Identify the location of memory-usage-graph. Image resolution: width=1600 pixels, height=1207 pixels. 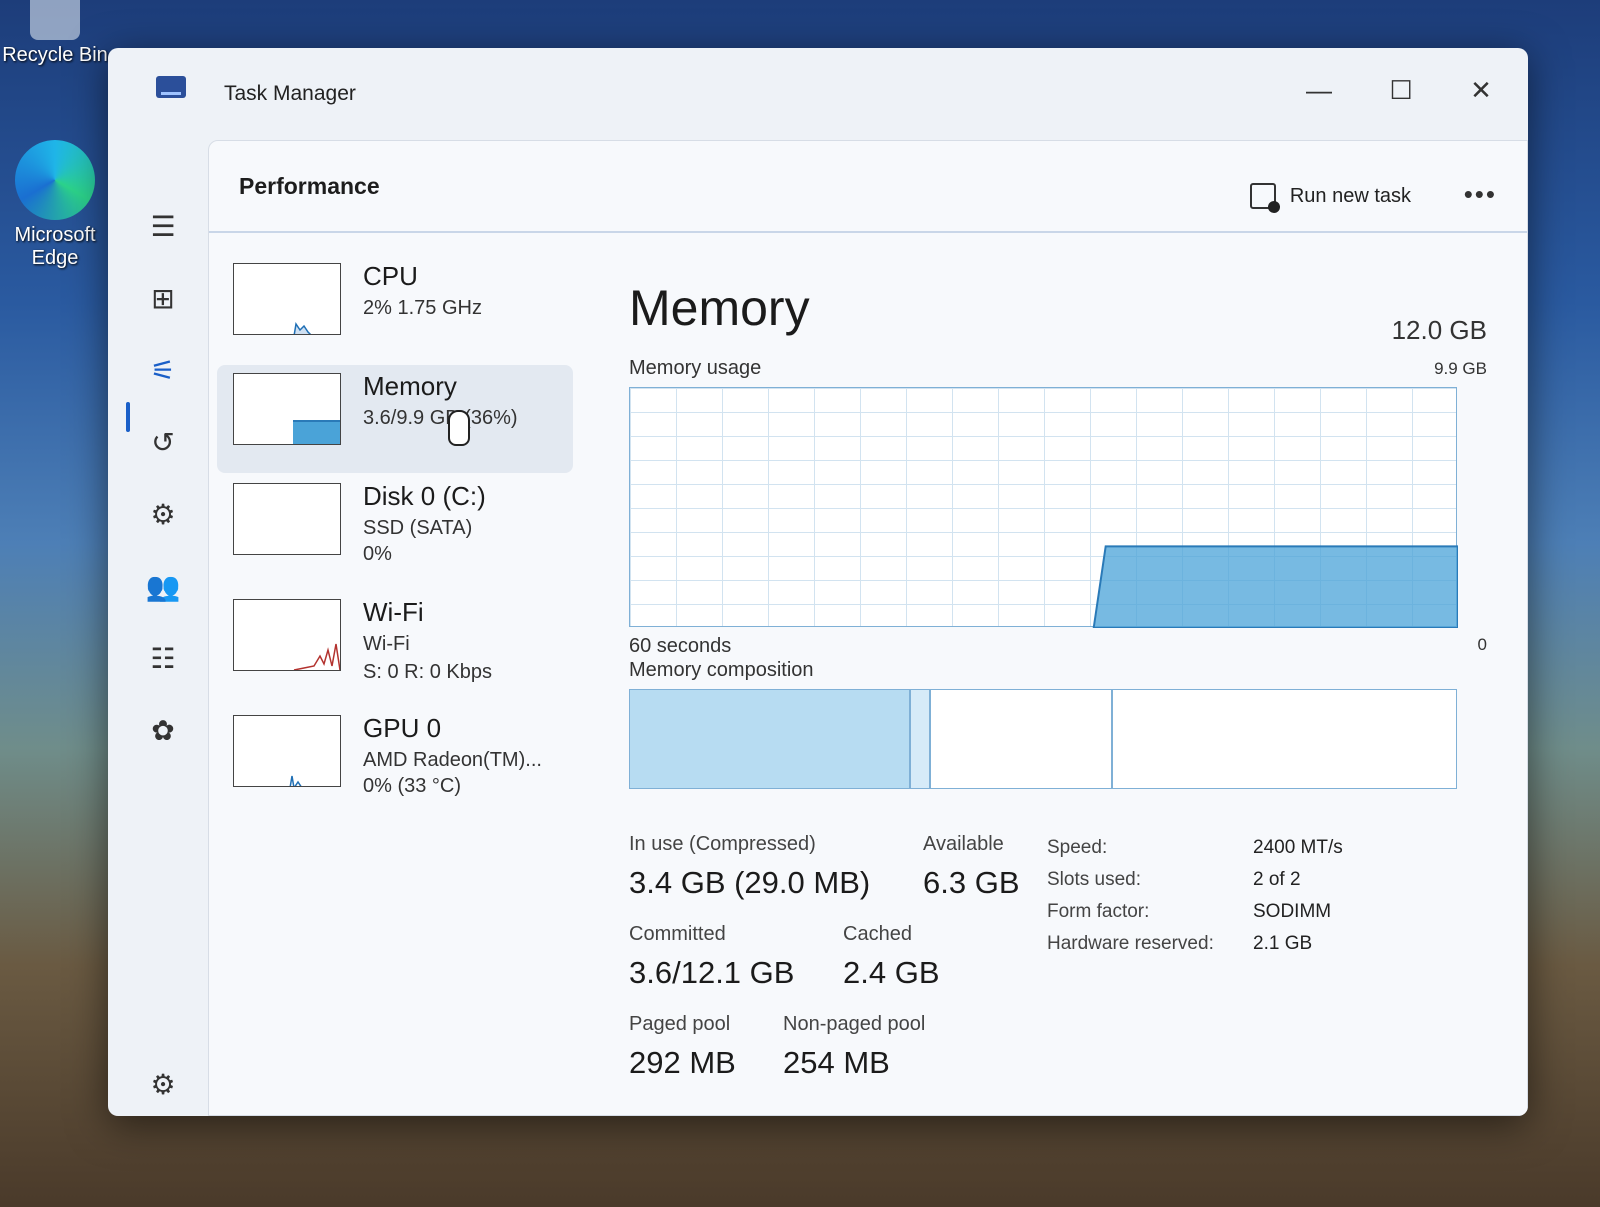
(1043, 507).